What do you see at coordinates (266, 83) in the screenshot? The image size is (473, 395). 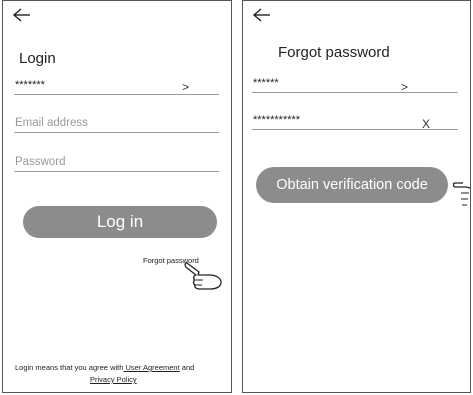 I see `account-value: ******` at bounding box center [266, 83].